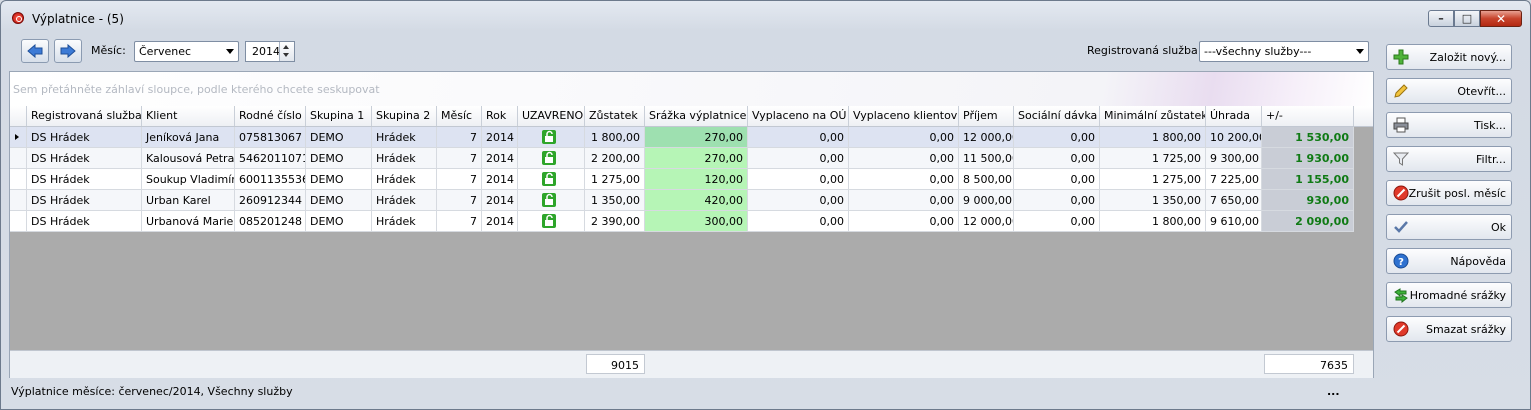 This screenshot has height=410, width=1531. I want to click on cell-diff: 930,00, so click(1308, 200).